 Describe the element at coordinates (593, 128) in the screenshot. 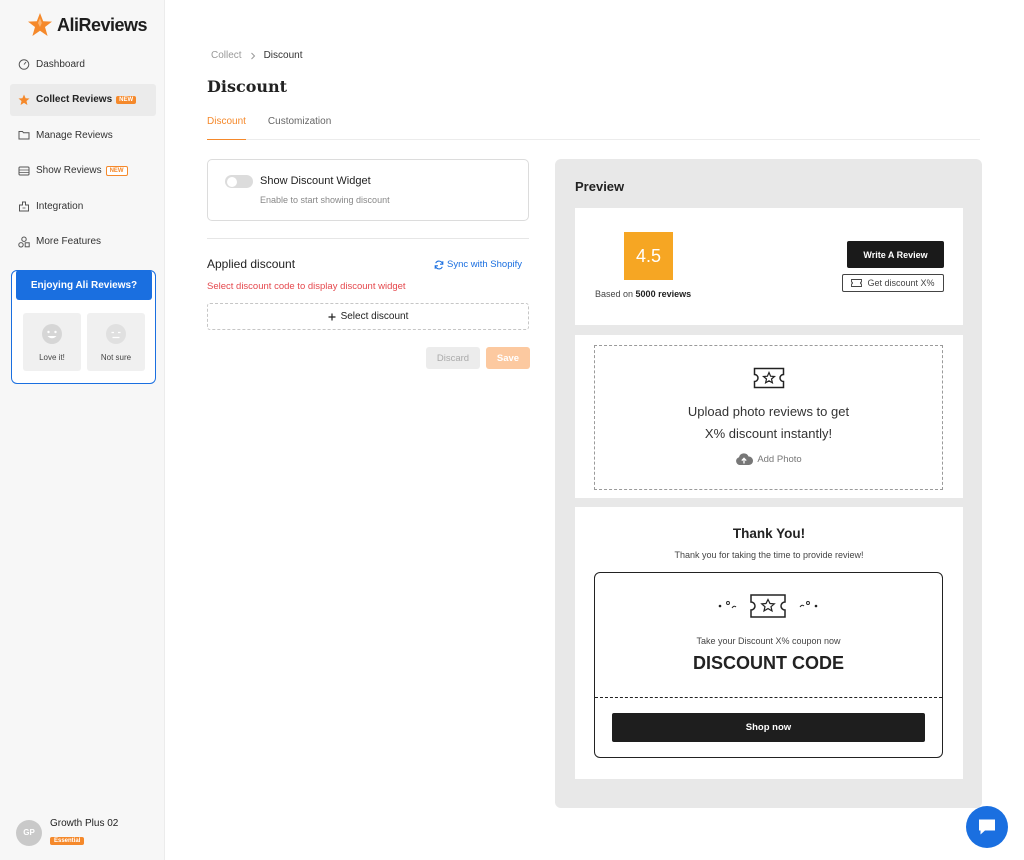

I see `tab-bar: Discount Customization` at that location.